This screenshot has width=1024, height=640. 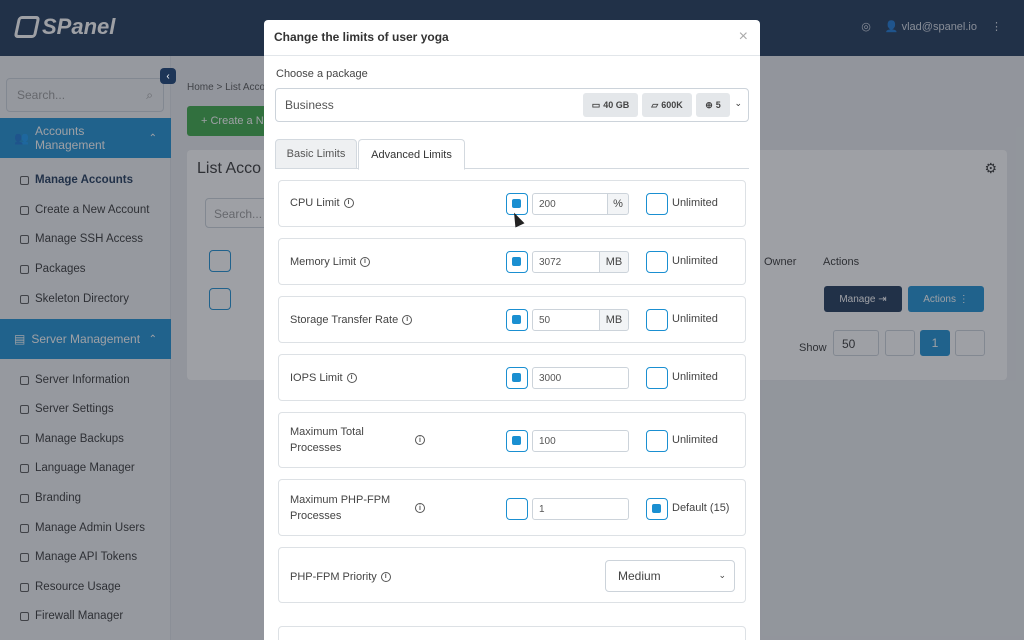 I want to click on cpu-limit-input: 200, so click(x=570, y=204).